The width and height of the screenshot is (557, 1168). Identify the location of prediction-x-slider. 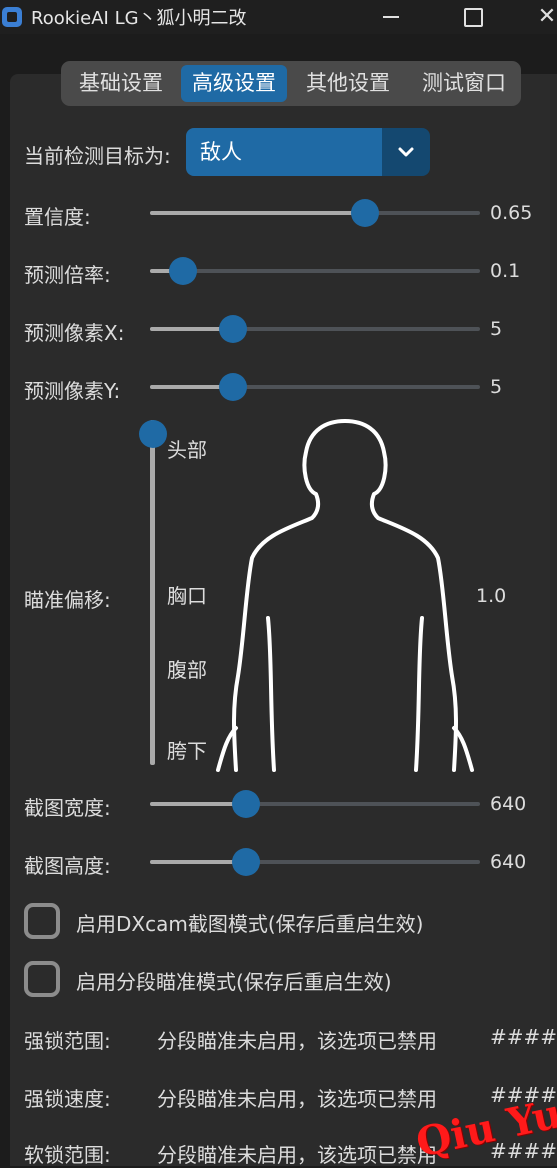
(315, 329).